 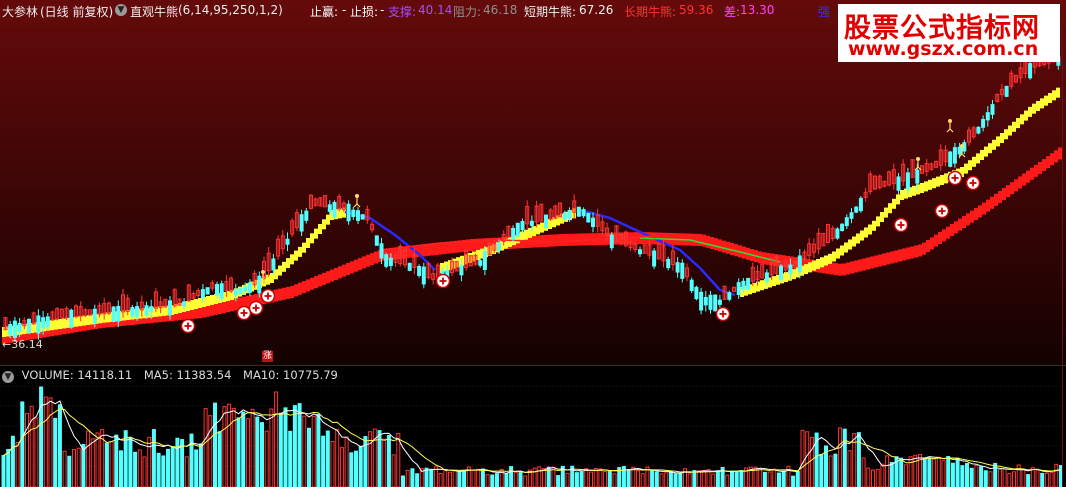 I want to click on stop-profit-value: -, so click(x=344, y=10).